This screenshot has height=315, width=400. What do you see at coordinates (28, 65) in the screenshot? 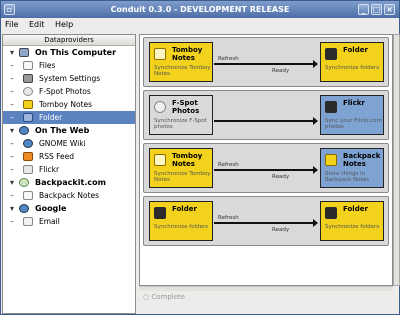
I see `files-icon` at bounding box center [28, 65].